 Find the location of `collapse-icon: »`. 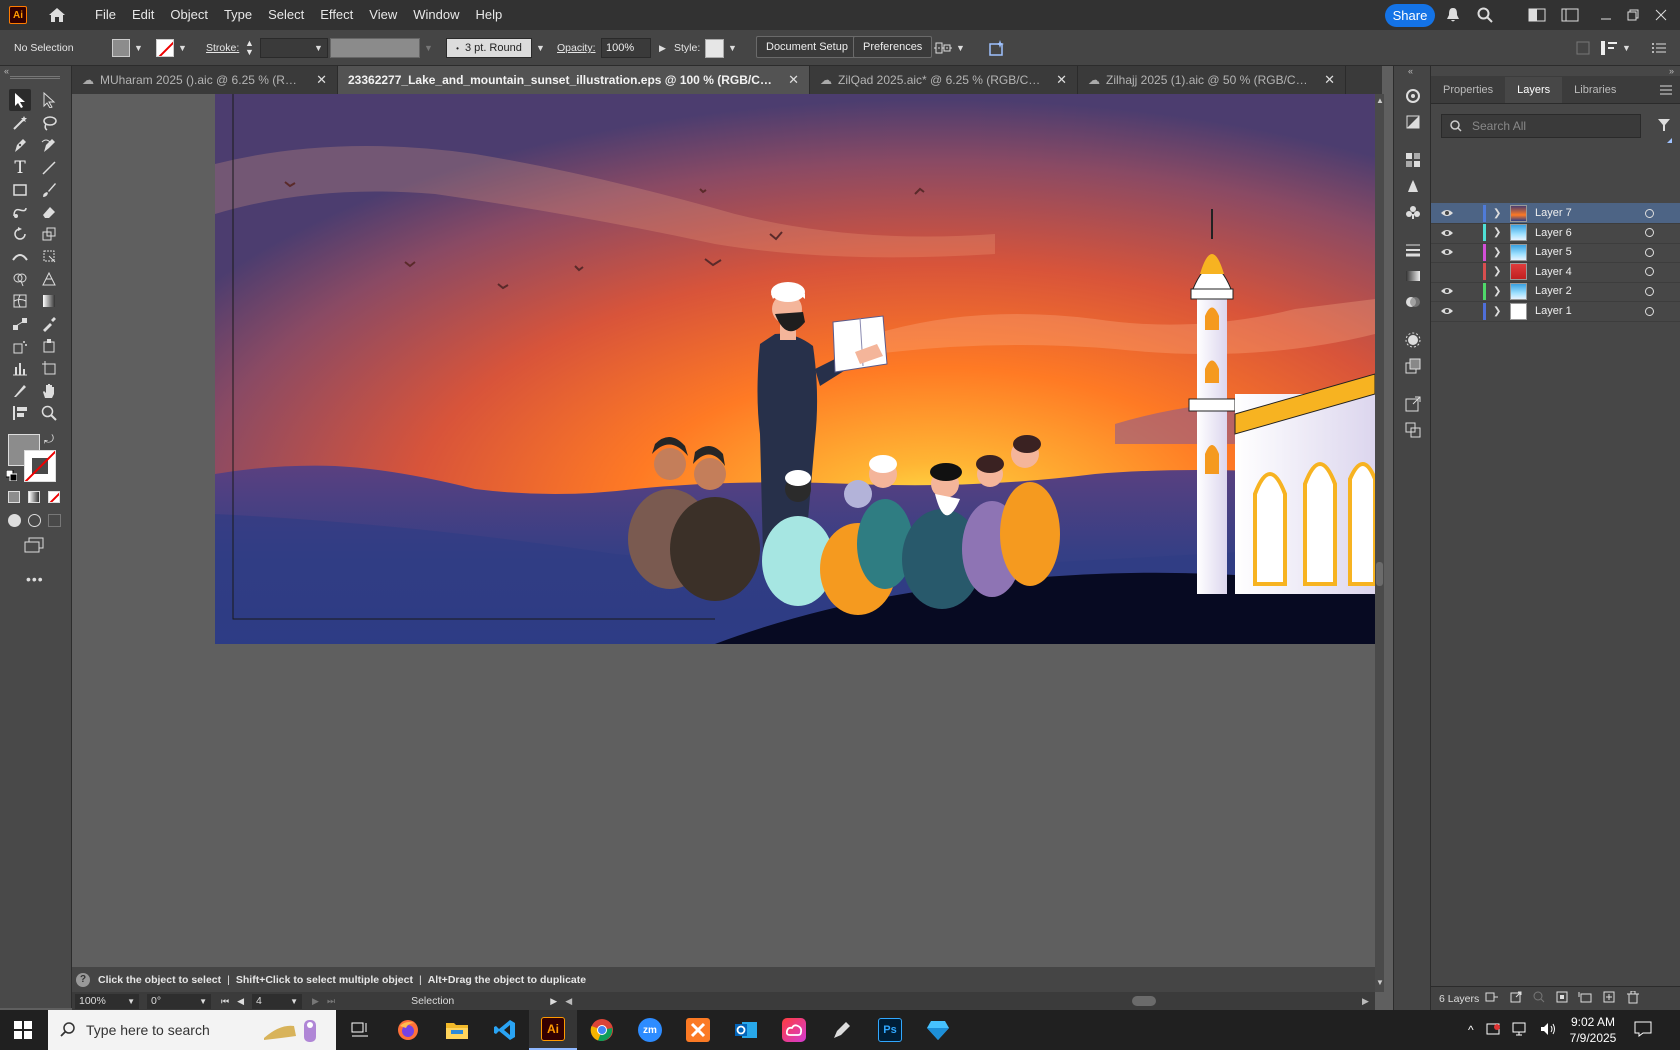

collapse-icon: » is located at coordinates (1671, 71).